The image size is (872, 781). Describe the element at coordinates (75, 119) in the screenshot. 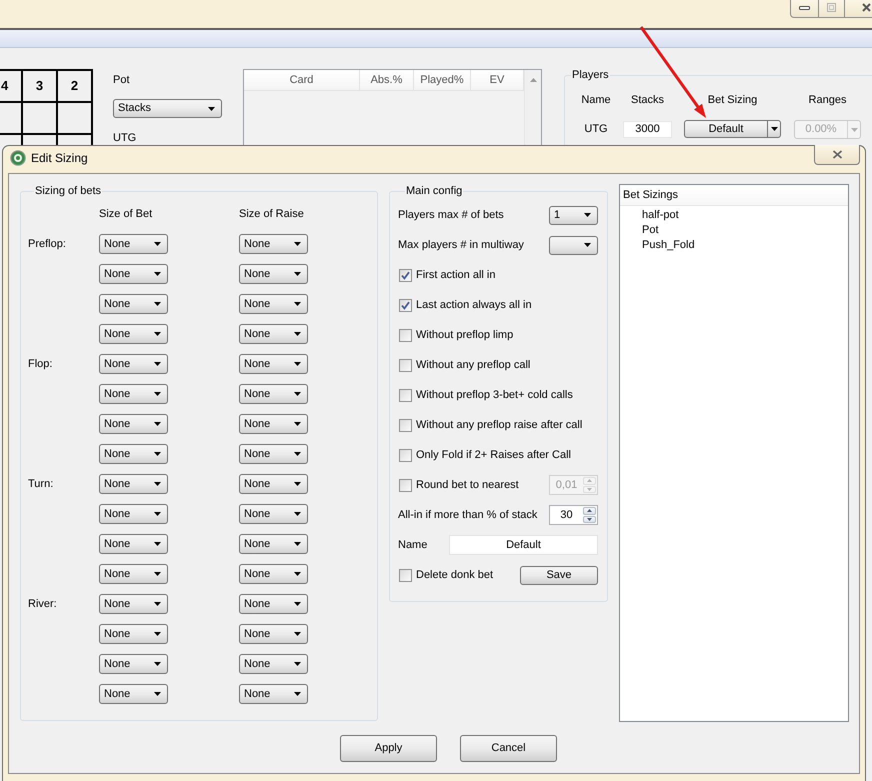

I see `grid-cell` at that location.